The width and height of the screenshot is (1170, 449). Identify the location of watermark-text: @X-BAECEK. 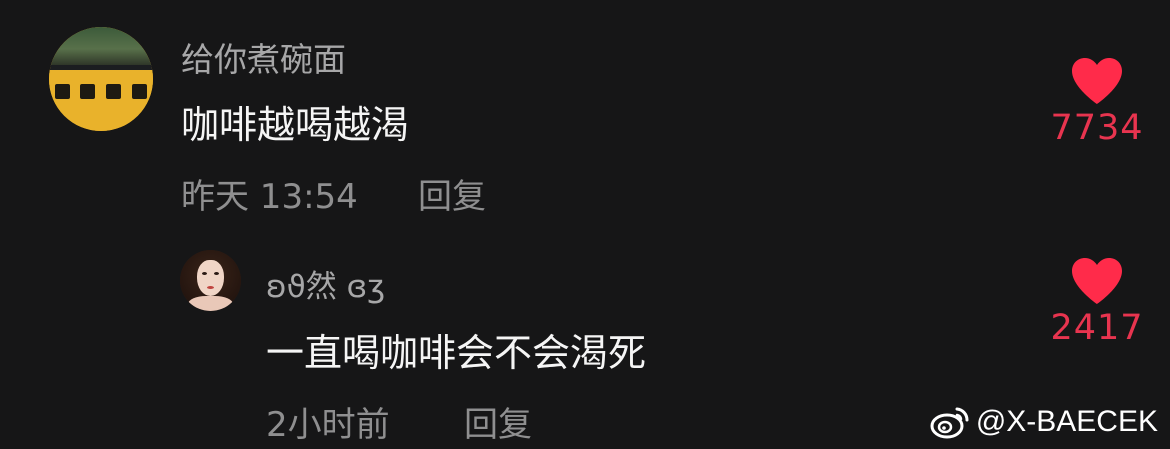
(1066, 421).